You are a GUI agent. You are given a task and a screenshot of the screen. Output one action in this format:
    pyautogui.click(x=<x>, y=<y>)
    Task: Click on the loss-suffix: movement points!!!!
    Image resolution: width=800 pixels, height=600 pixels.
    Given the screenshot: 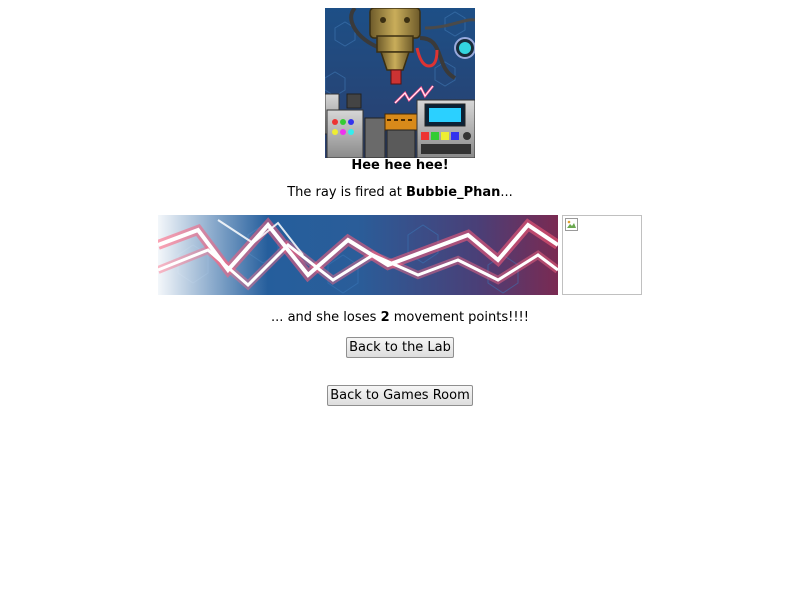 What is the action you would take?
    pyautogui.click(x=459, y=317)
    